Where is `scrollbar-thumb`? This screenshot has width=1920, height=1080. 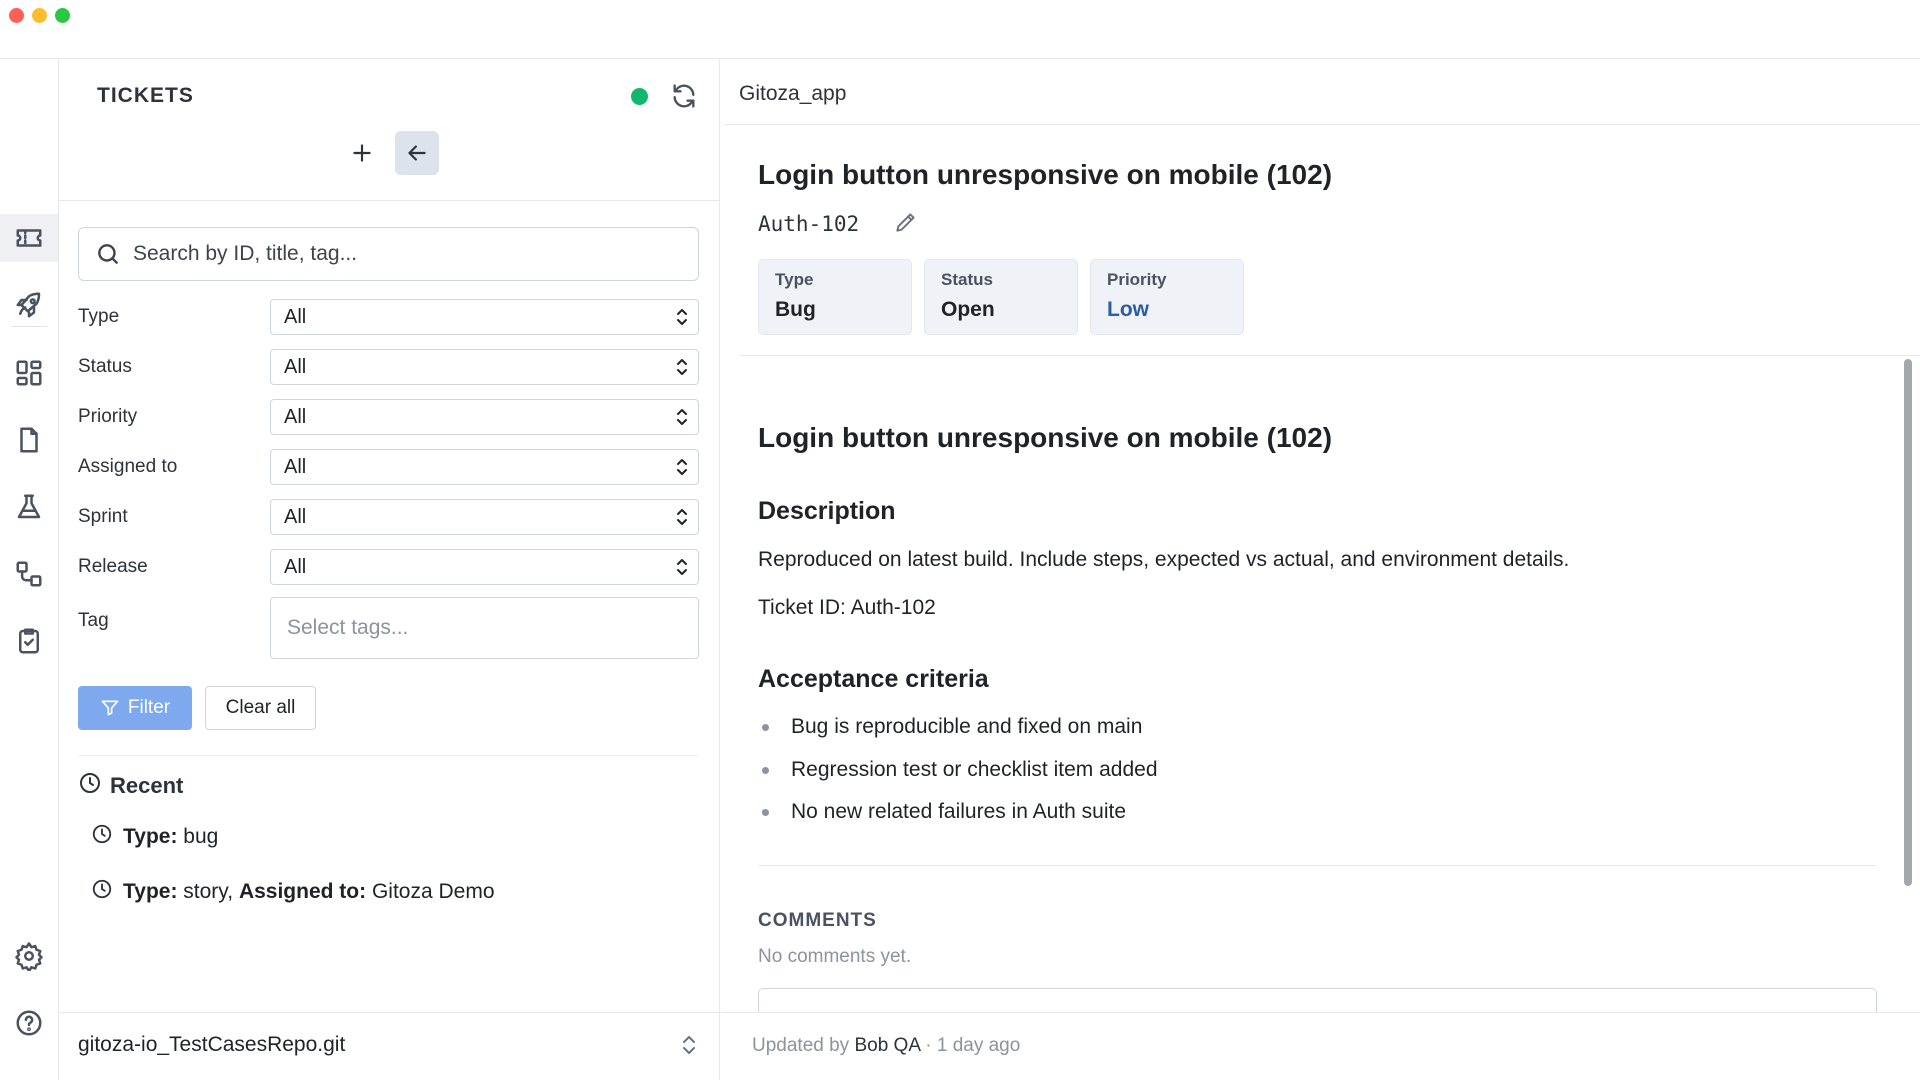 scrollbar-thumb is located at coordinates (1908, 622).